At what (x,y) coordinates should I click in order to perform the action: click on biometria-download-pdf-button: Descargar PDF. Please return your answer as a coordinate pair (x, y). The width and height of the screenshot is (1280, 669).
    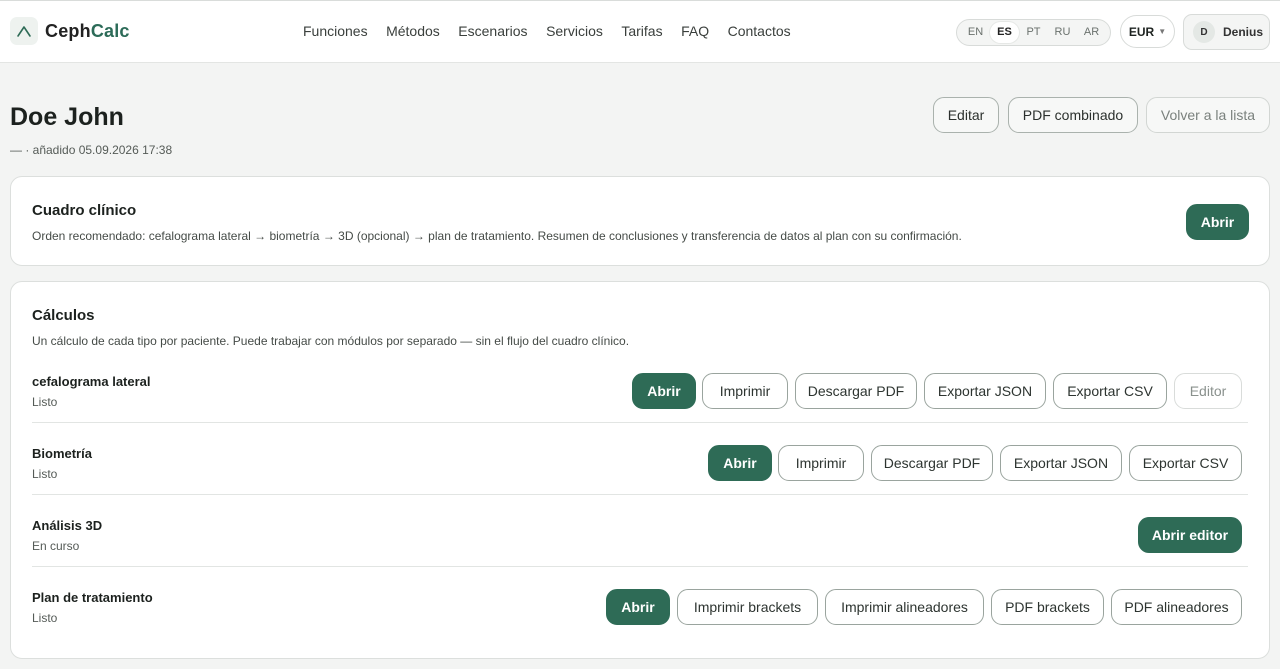
    Looking at the image, I should click on (932, 463).